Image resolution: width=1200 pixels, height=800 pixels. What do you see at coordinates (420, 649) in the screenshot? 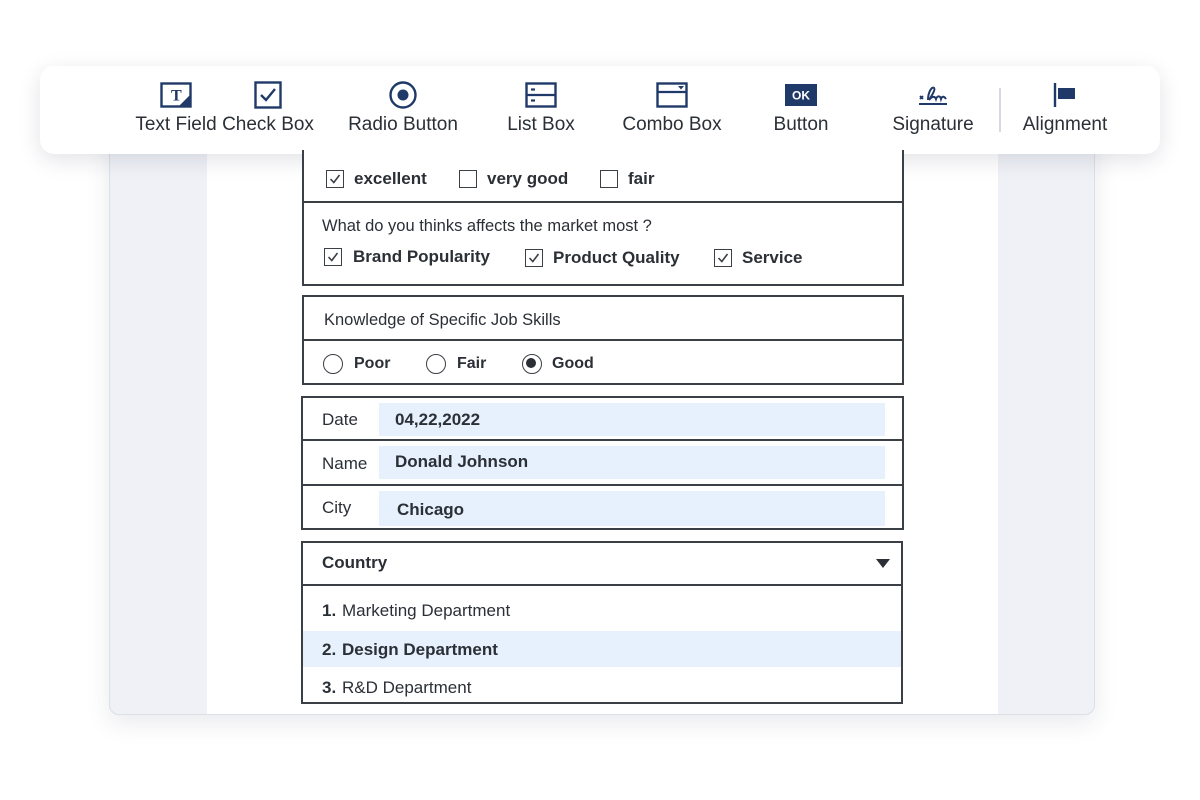
I see `list-item-text: Design Department` at bounding box center [420, 649].